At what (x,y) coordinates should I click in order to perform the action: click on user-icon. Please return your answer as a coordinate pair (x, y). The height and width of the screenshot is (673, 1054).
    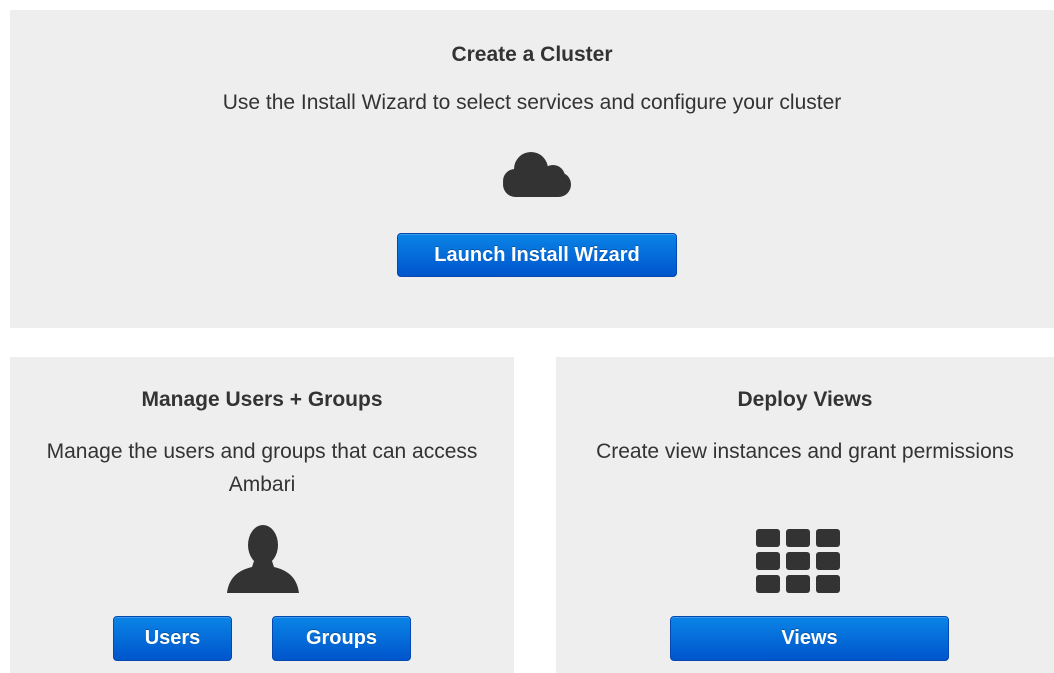
    Looking at the image, I should click on (263, 559).